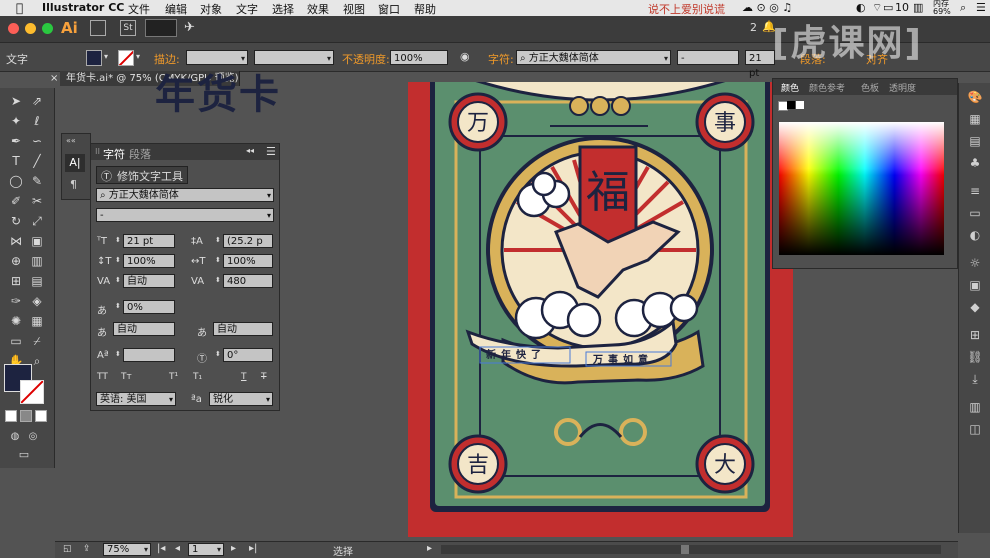 This screenshot has width=990, height=558. What do you see at coordinates (366, 59) in the screenshot?
I see `opacity-label: 不透明度:` at bounding box center [366, 59].